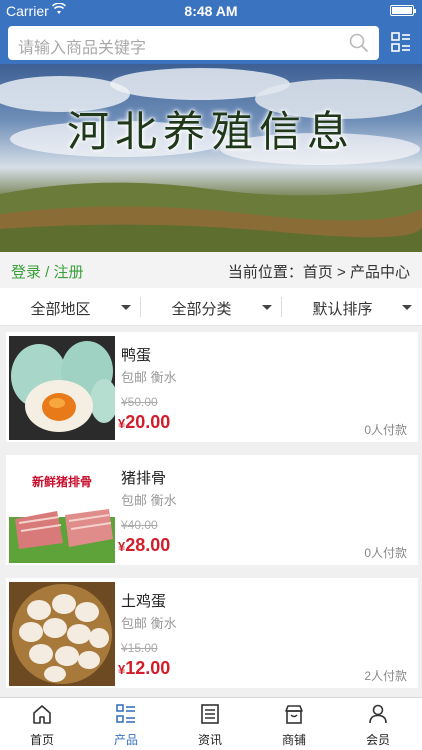 The width and height of the screenshot is (422, 750). What do you see at coordinates (403, 10) in the screenshot?
I see `battery-icon` at bounding box center [403, 10].